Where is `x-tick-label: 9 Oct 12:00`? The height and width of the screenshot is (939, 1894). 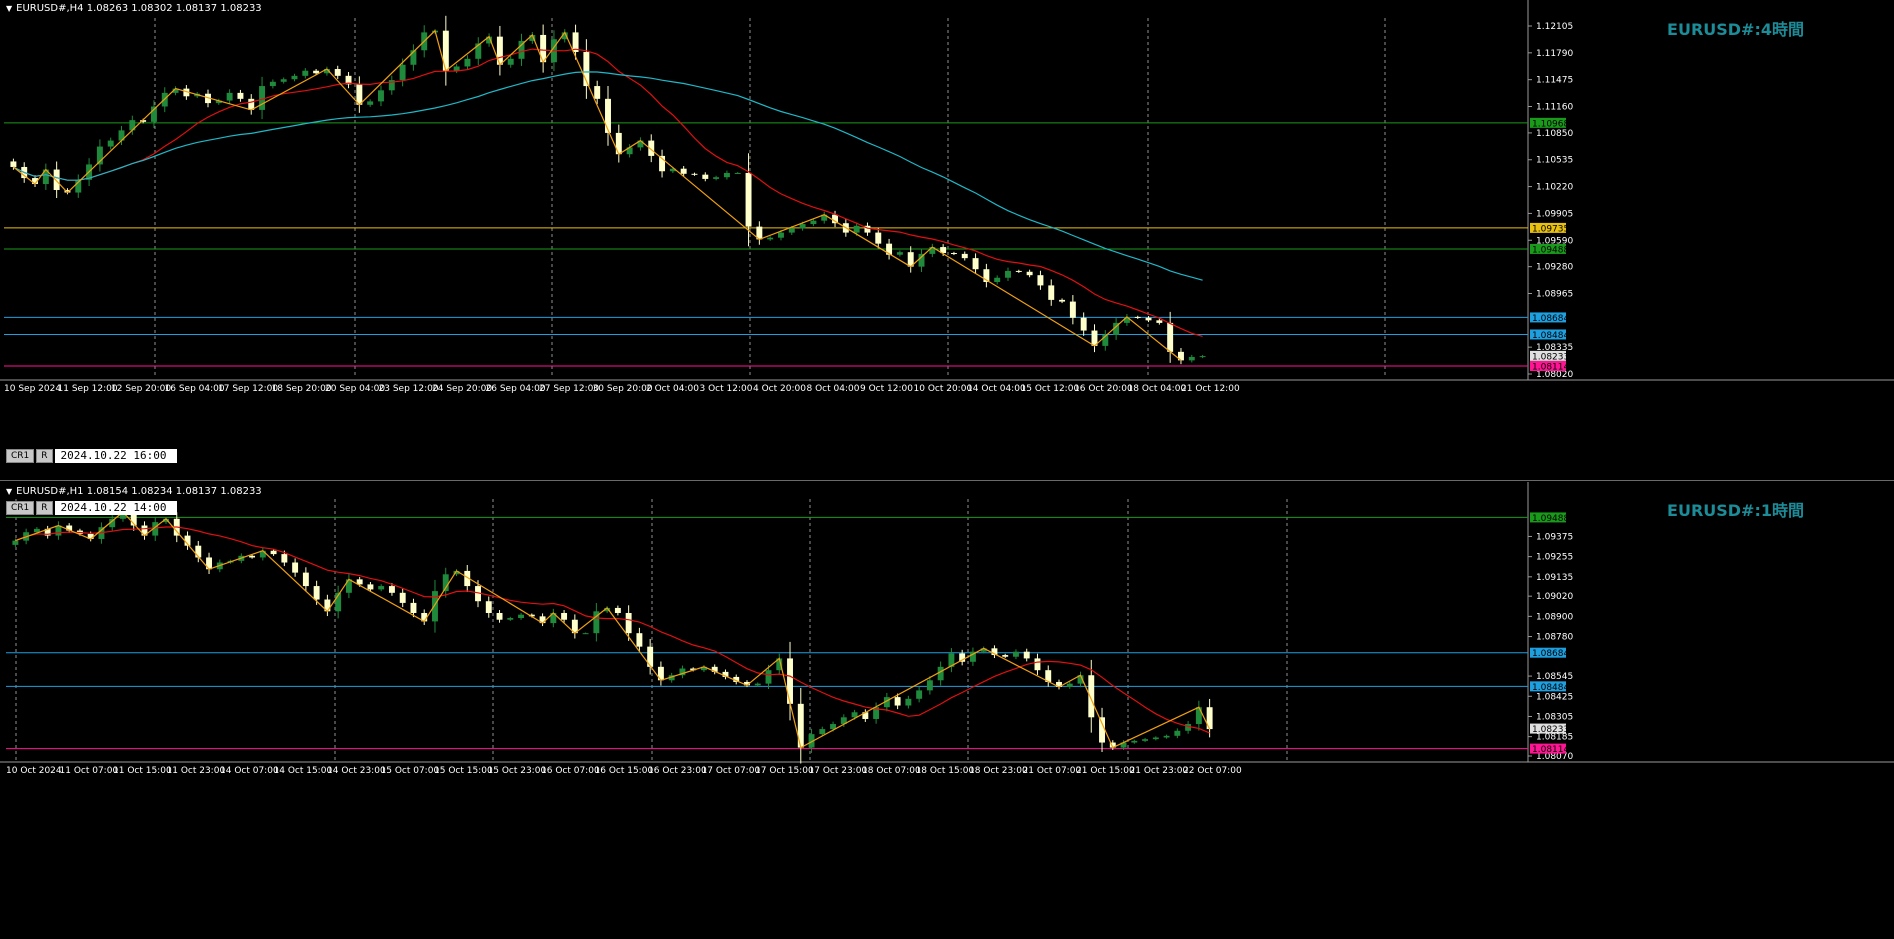 x-tick-label: 9 Oct 12:00 is located at coordinates (886, 389).